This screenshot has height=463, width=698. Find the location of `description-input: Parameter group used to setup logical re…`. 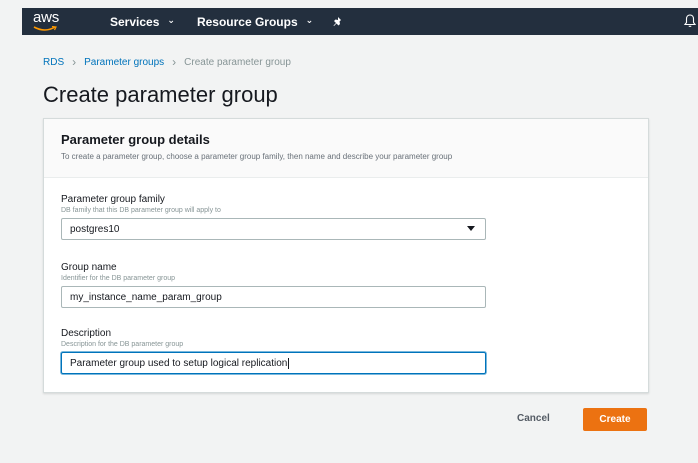

description-input: Parameter group used to setup logical re… is located at coordinates (273, 363).